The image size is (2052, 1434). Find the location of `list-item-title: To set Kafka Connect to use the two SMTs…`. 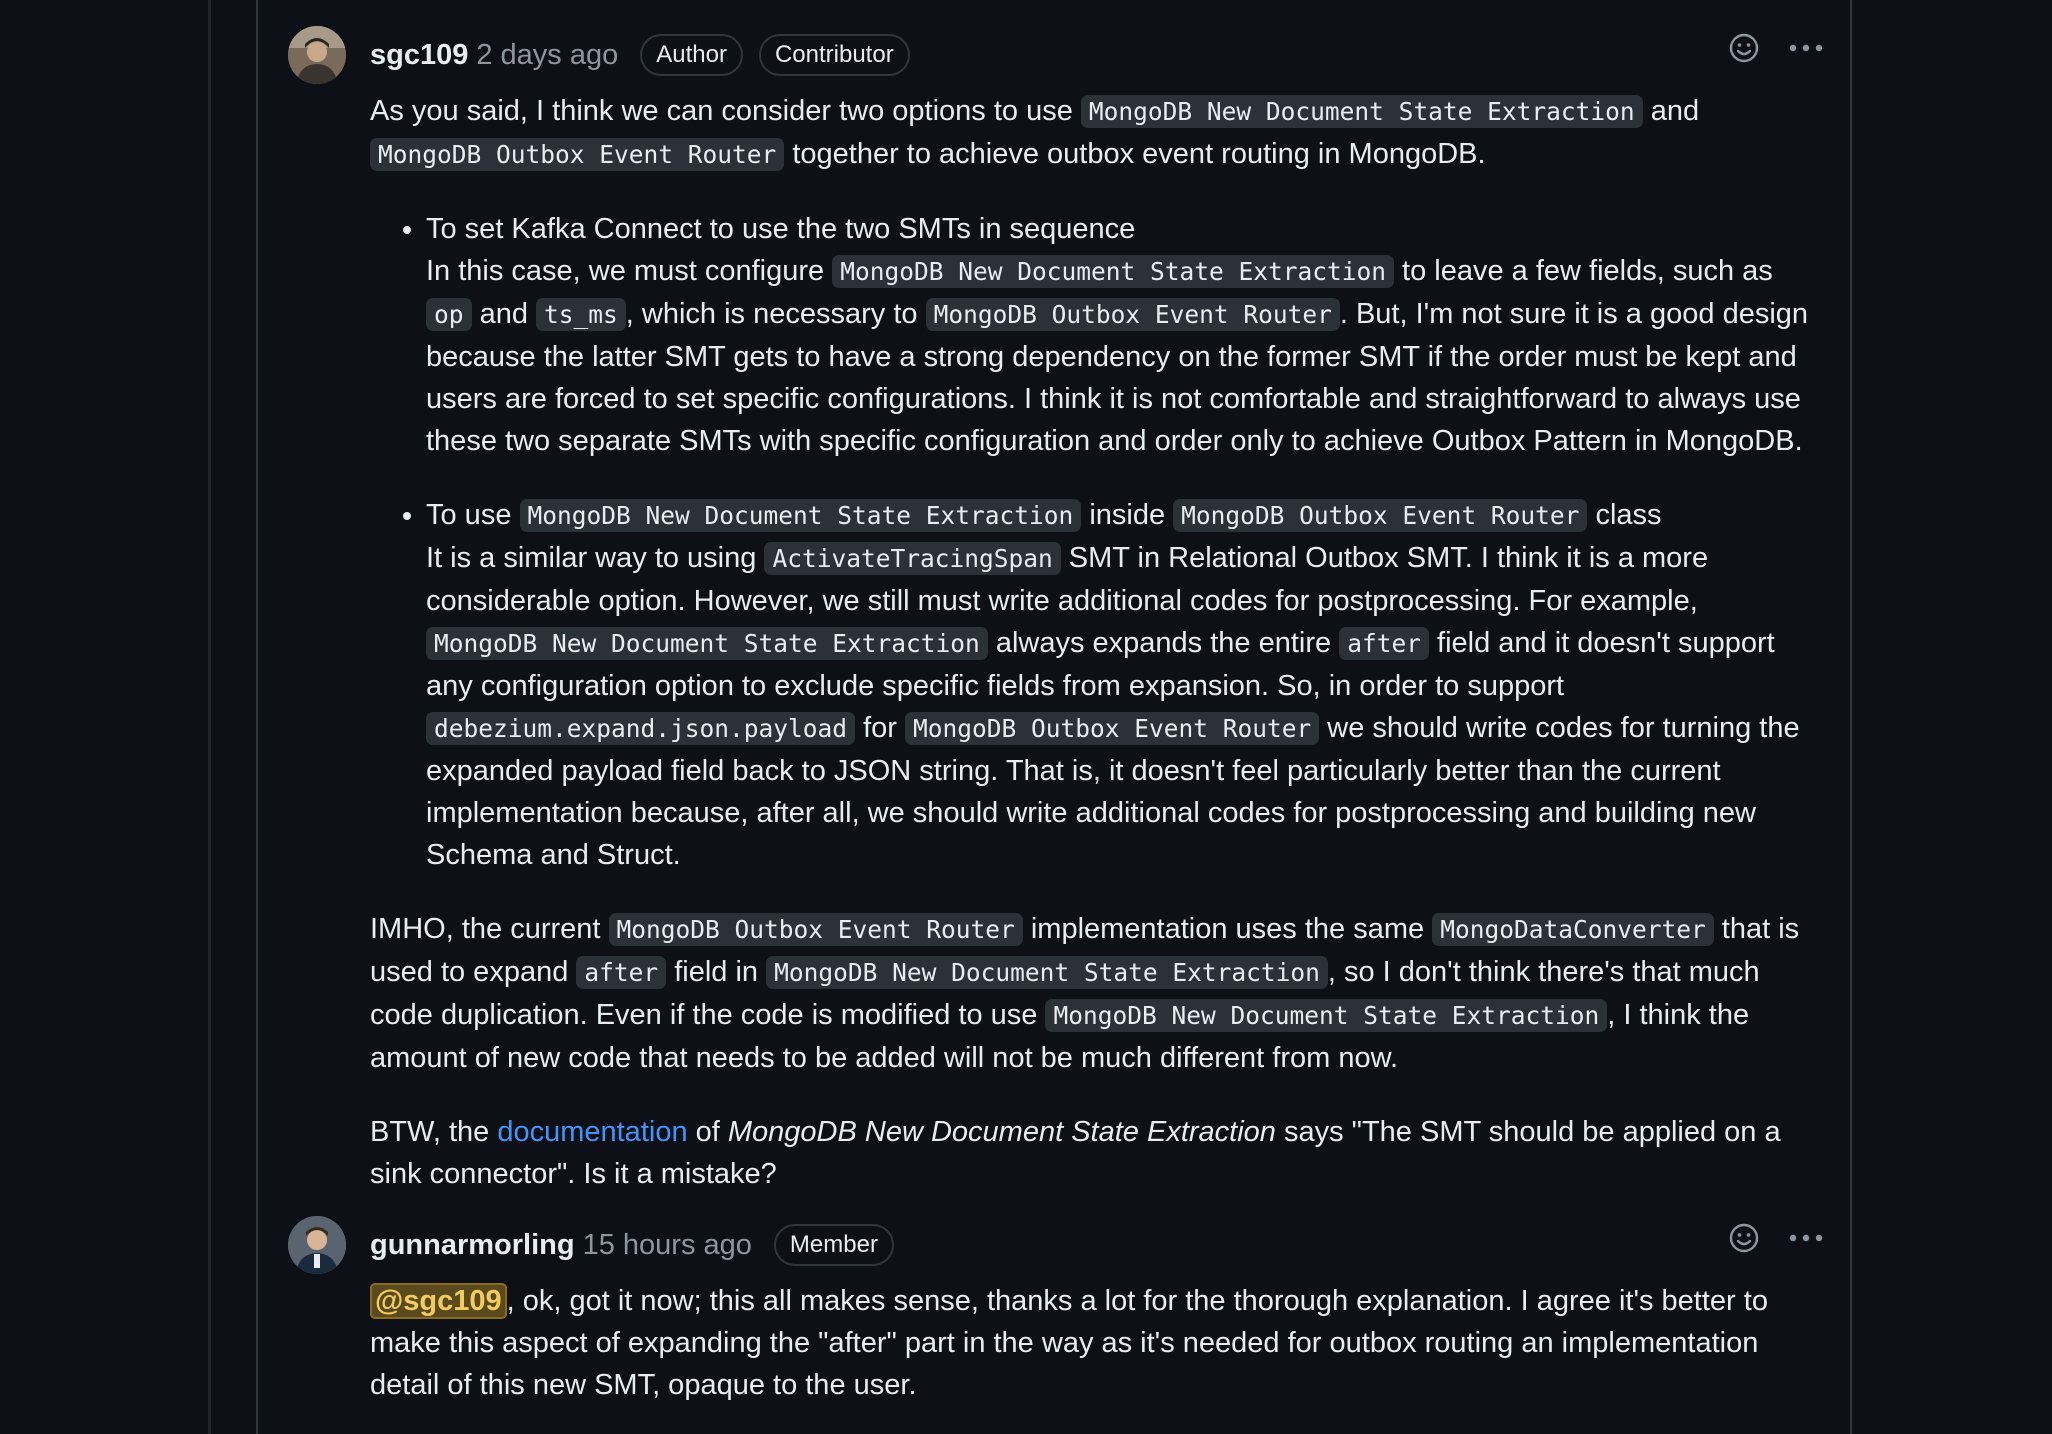

list-item-title: To set Kafka Connect to use the two SMTs… is located at coordinates (781, 229).